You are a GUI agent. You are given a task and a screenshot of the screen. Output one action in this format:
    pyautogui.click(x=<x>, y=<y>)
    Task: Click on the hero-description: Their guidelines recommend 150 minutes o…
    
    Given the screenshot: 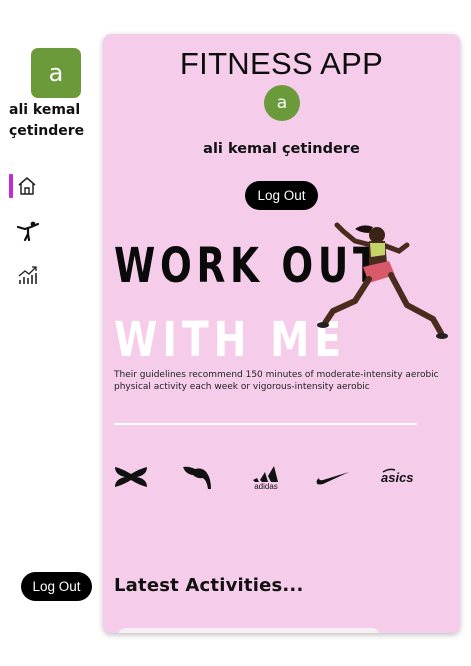 What is the action you would take?
    pyautogui.click(x=276, y=381)
    